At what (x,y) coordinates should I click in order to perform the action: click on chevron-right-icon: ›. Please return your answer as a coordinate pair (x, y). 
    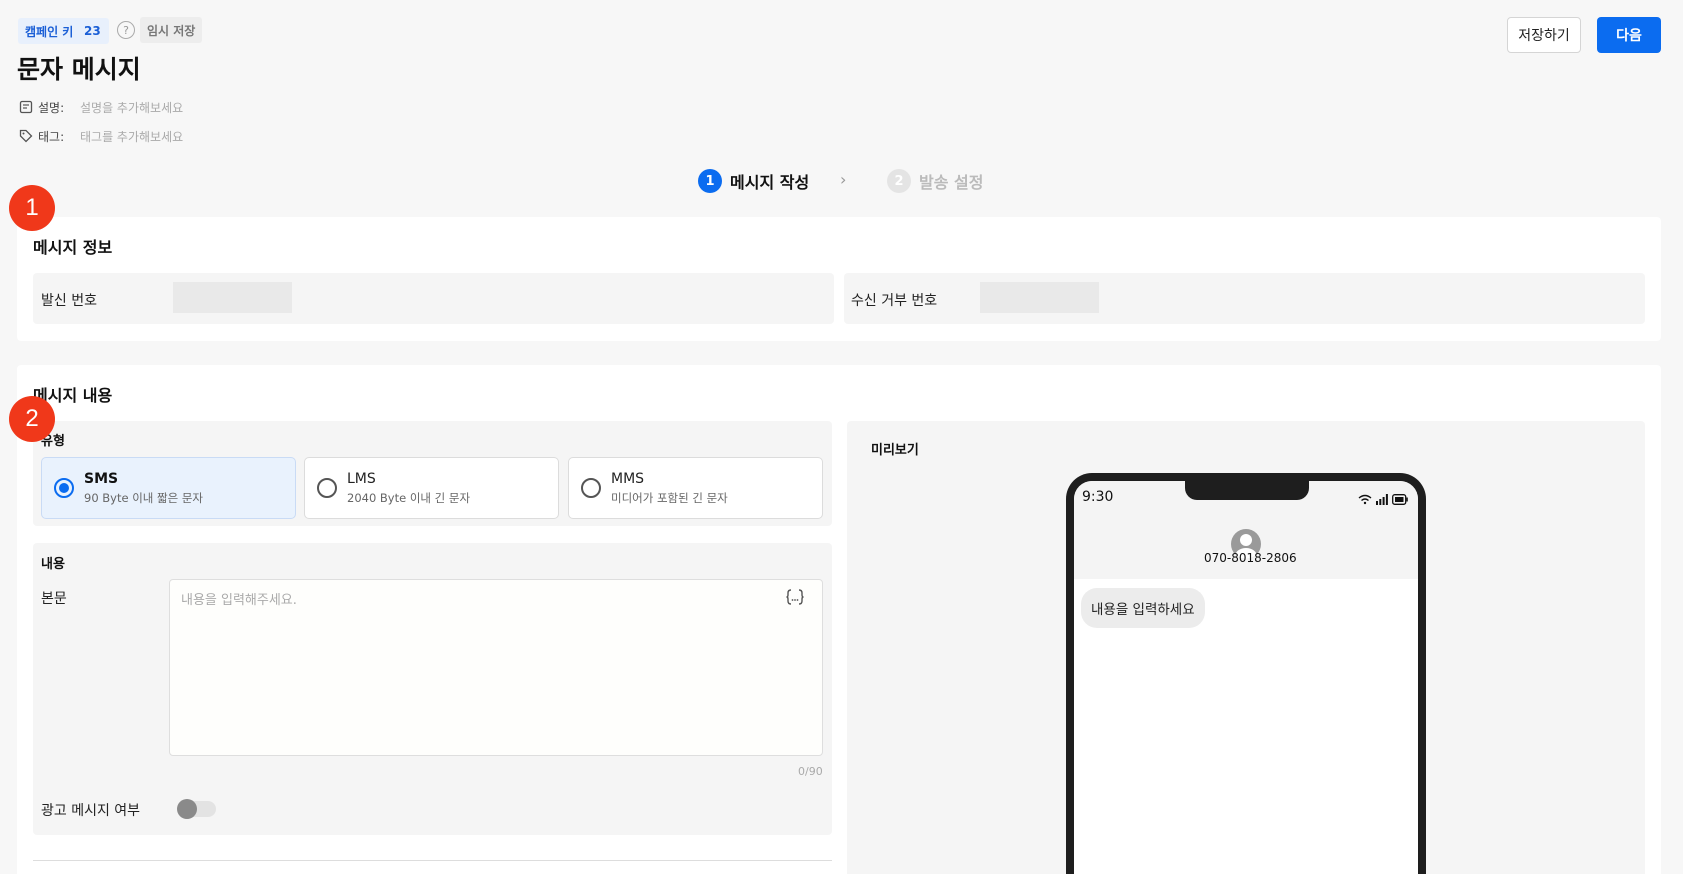
    Looking at the image, I should click on (843, 179).